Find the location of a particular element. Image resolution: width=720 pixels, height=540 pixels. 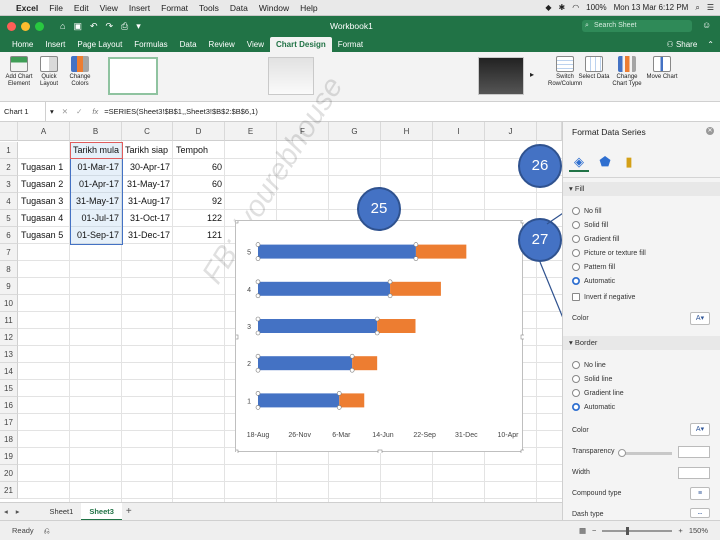

x-tick-label: 18-Aug is located at coordinates (258, 435).